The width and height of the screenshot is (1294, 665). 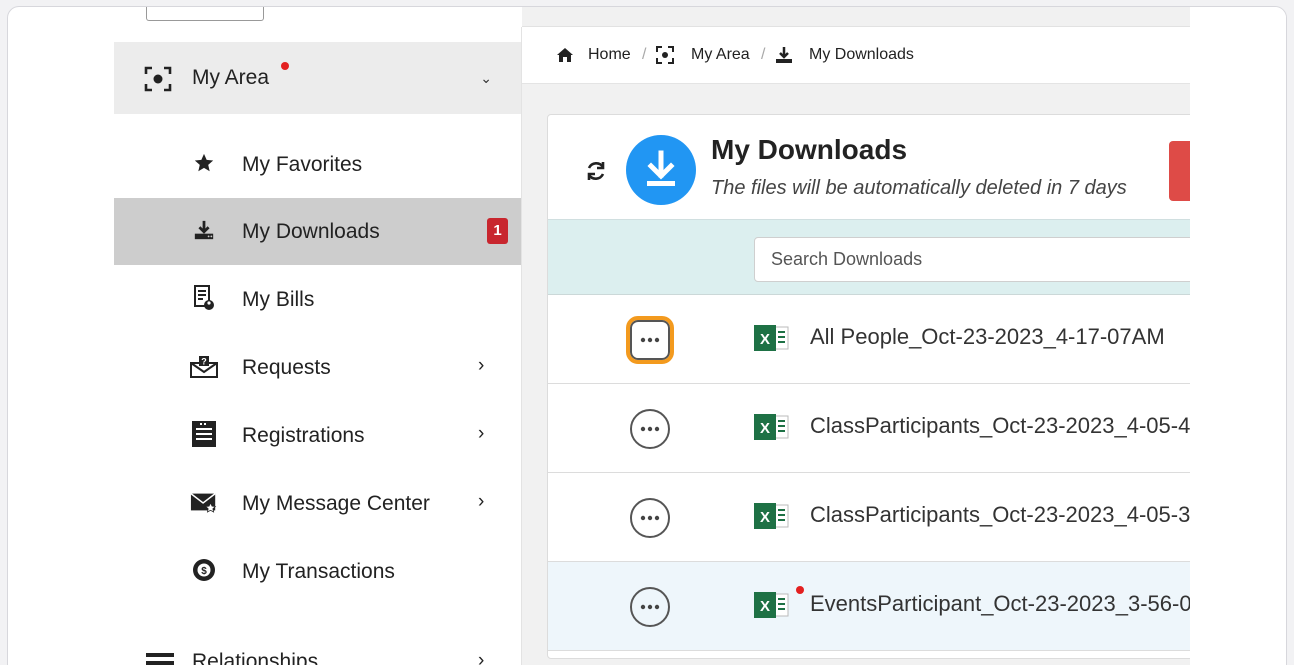 I want to click on sidebar-item-my-transactions: $ My Transactions, so click(x=318, y=571).